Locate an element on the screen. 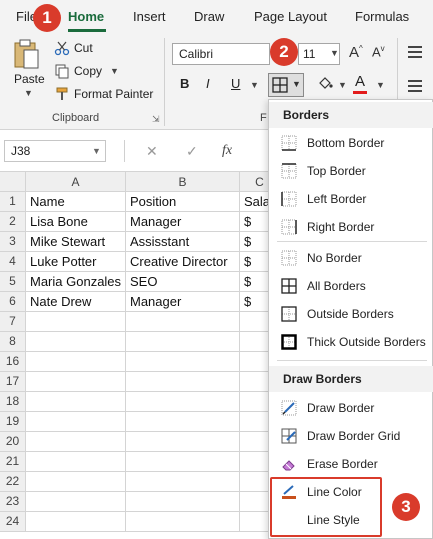 The image size is (433, 539). column-header-a: A is located at coordinates (76, 182).